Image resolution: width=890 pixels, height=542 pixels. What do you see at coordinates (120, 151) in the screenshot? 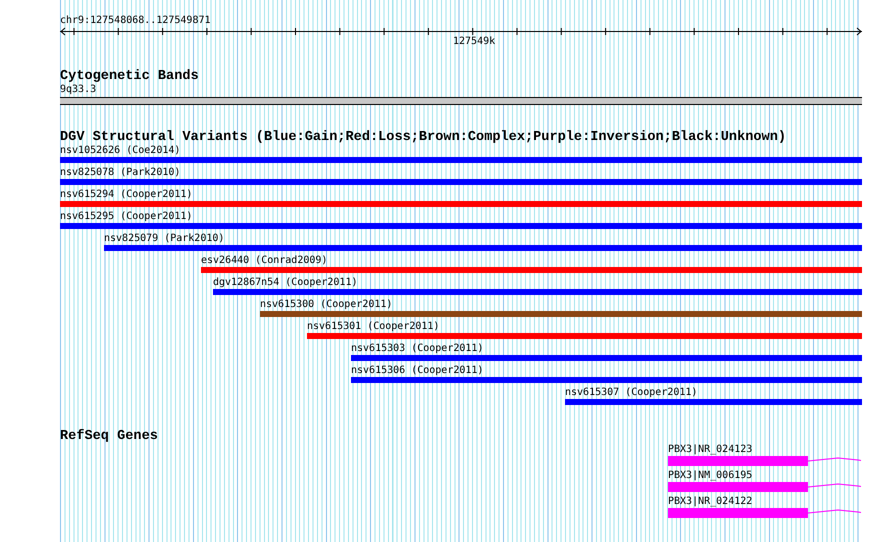
I see `variant-label: nsv1052626 (Coe2014)` at bounding box center [120, 151].